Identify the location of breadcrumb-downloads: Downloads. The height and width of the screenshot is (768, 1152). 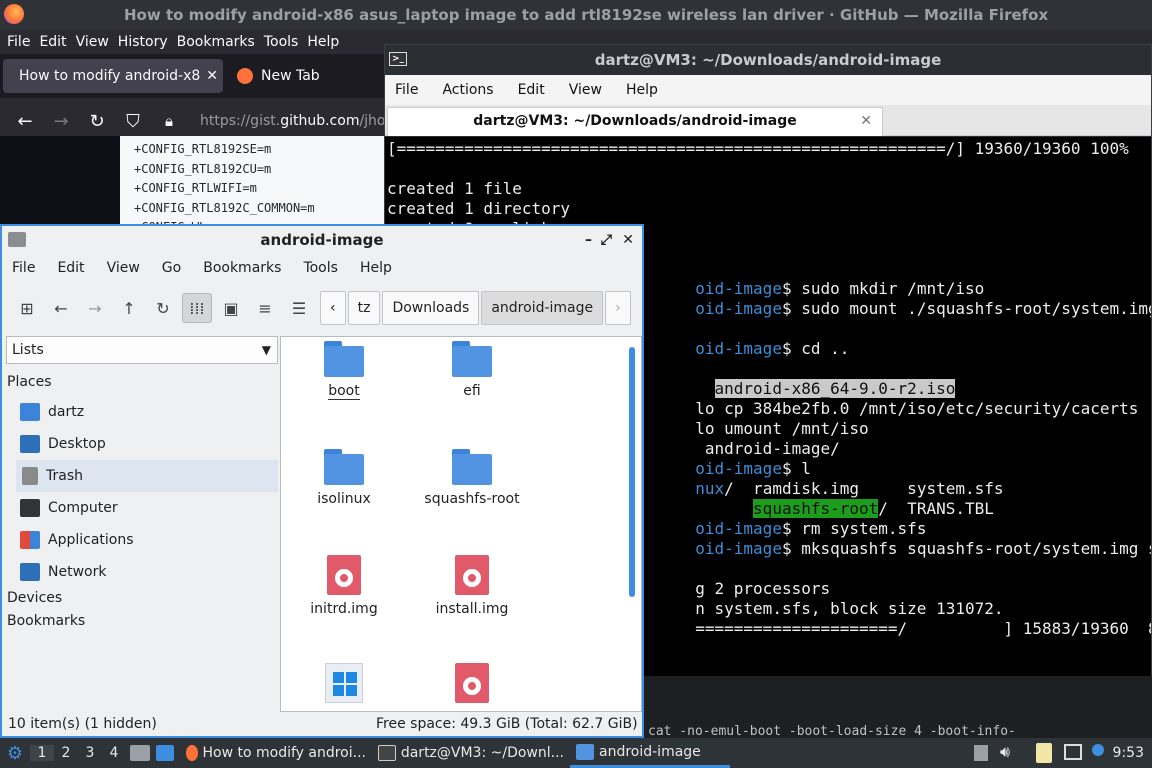
(431, 308).